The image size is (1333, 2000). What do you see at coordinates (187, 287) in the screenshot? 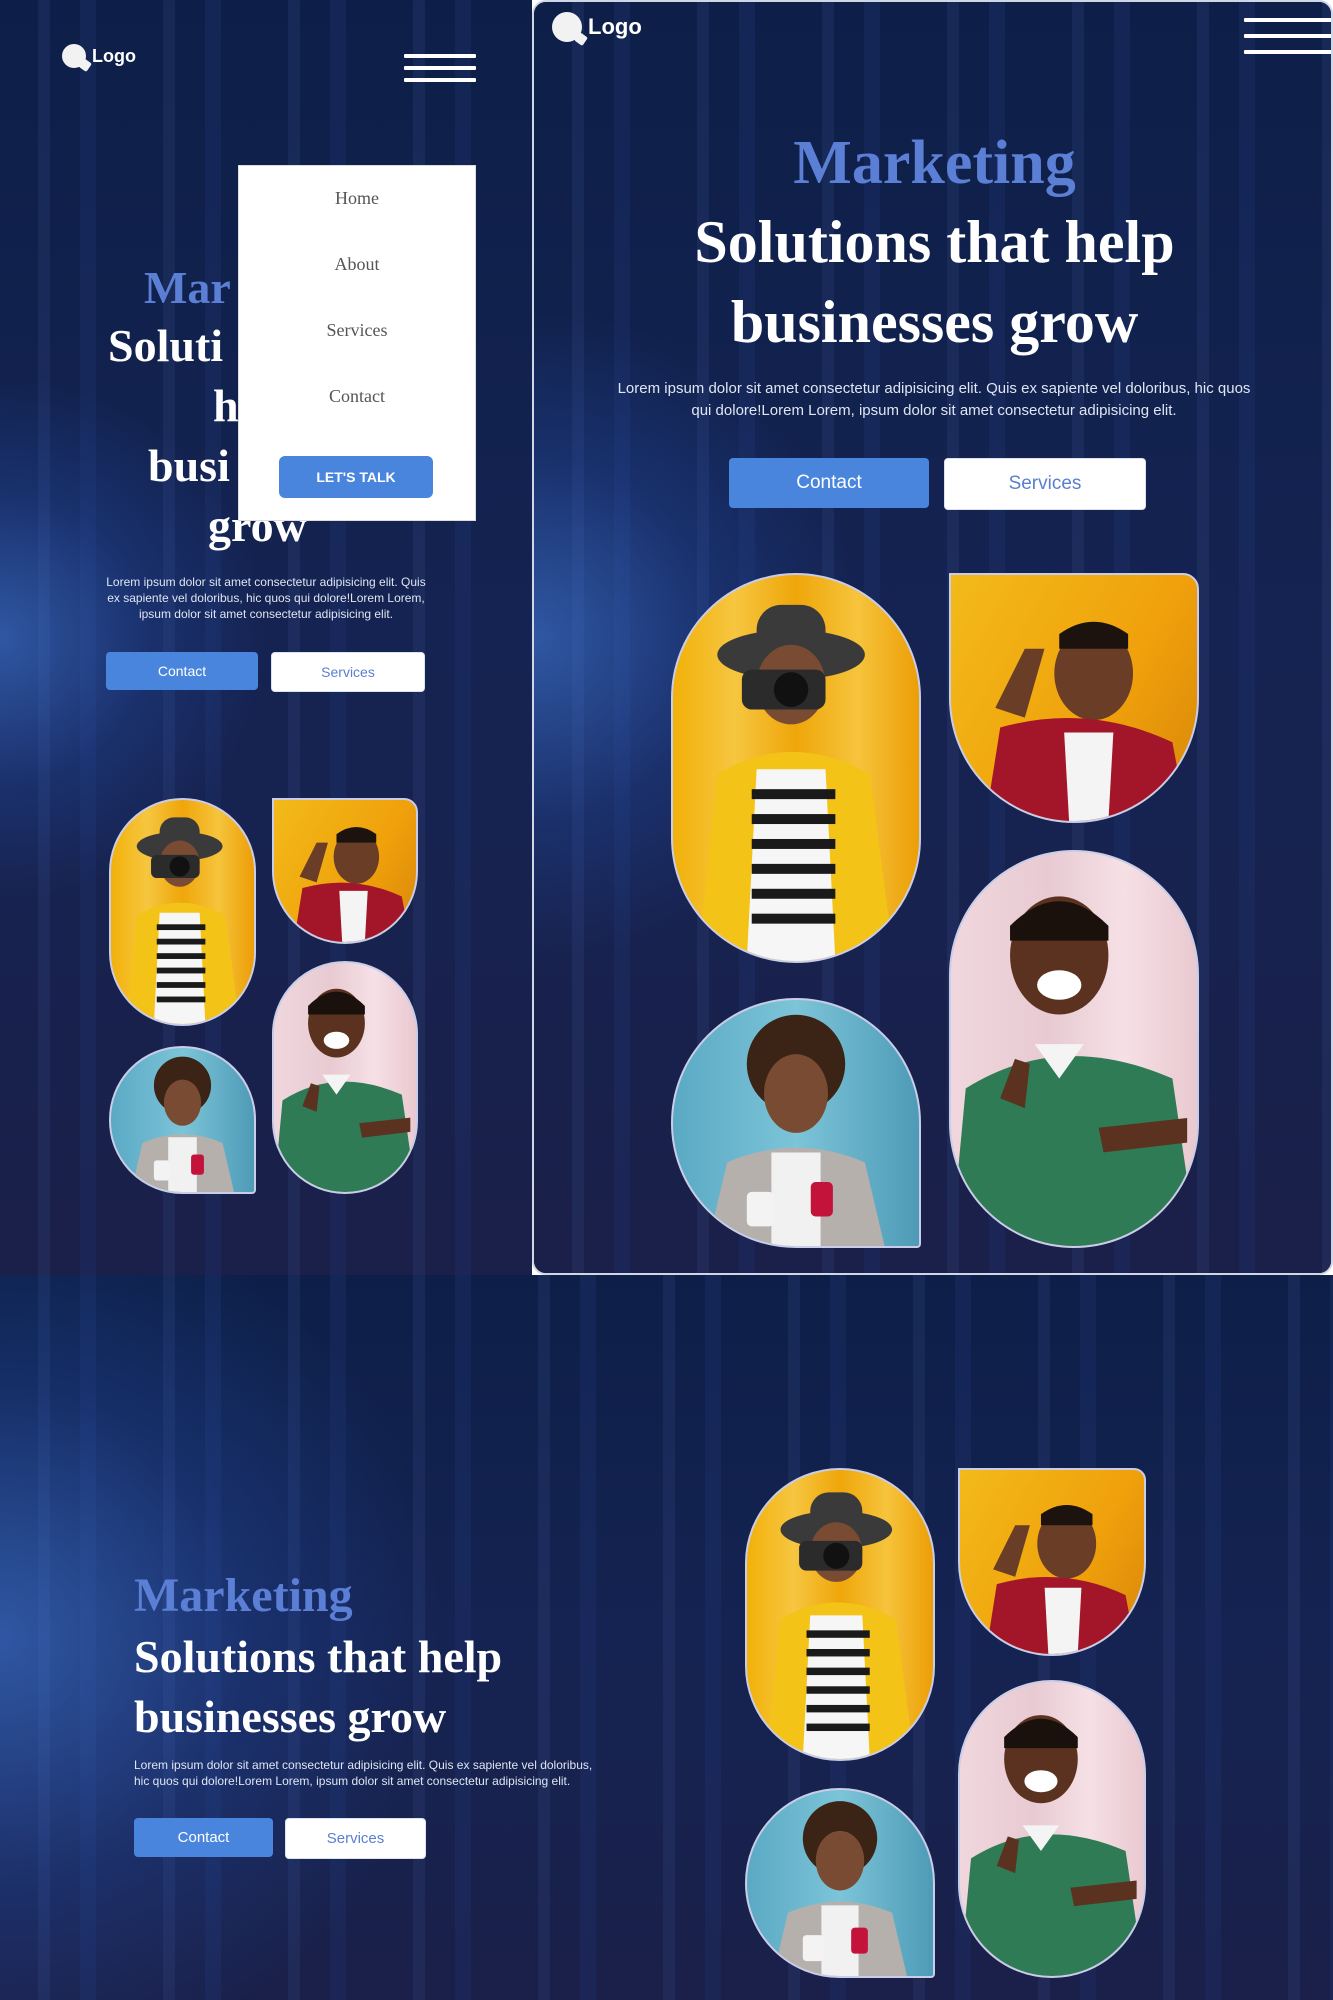
I see `hero-kicker: Mar` at bounding box center [187, 287].